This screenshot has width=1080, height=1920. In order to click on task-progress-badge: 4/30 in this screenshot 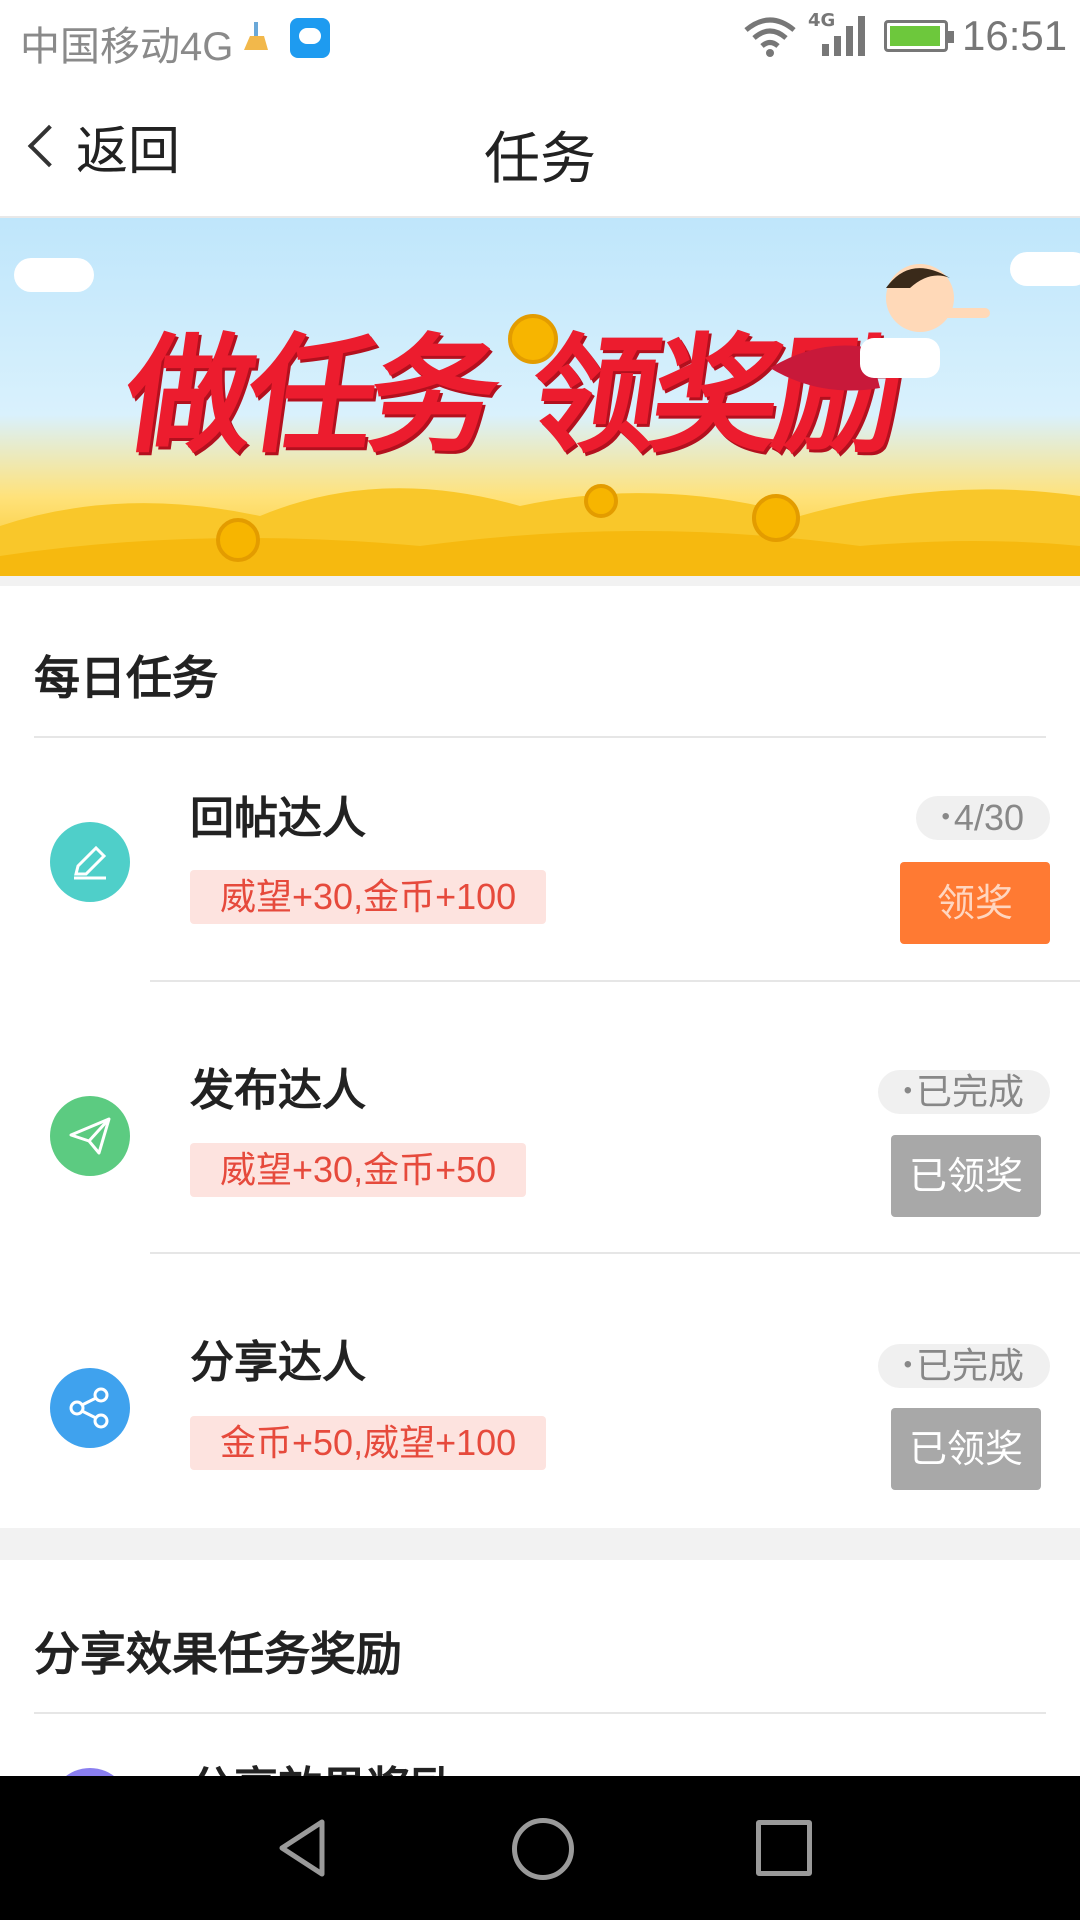, I will do `click(982, 818)`.